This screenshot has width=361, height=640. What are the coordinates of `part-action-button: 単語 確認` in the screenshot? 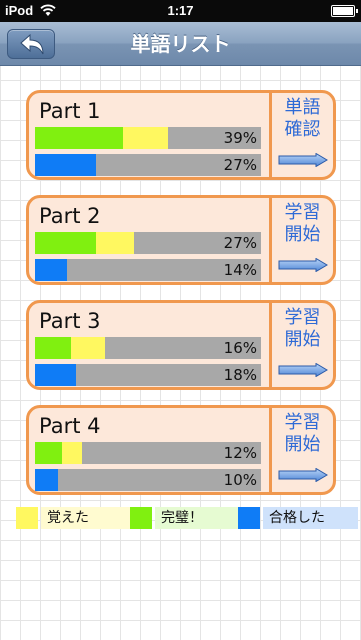 It's located at (302, 135).